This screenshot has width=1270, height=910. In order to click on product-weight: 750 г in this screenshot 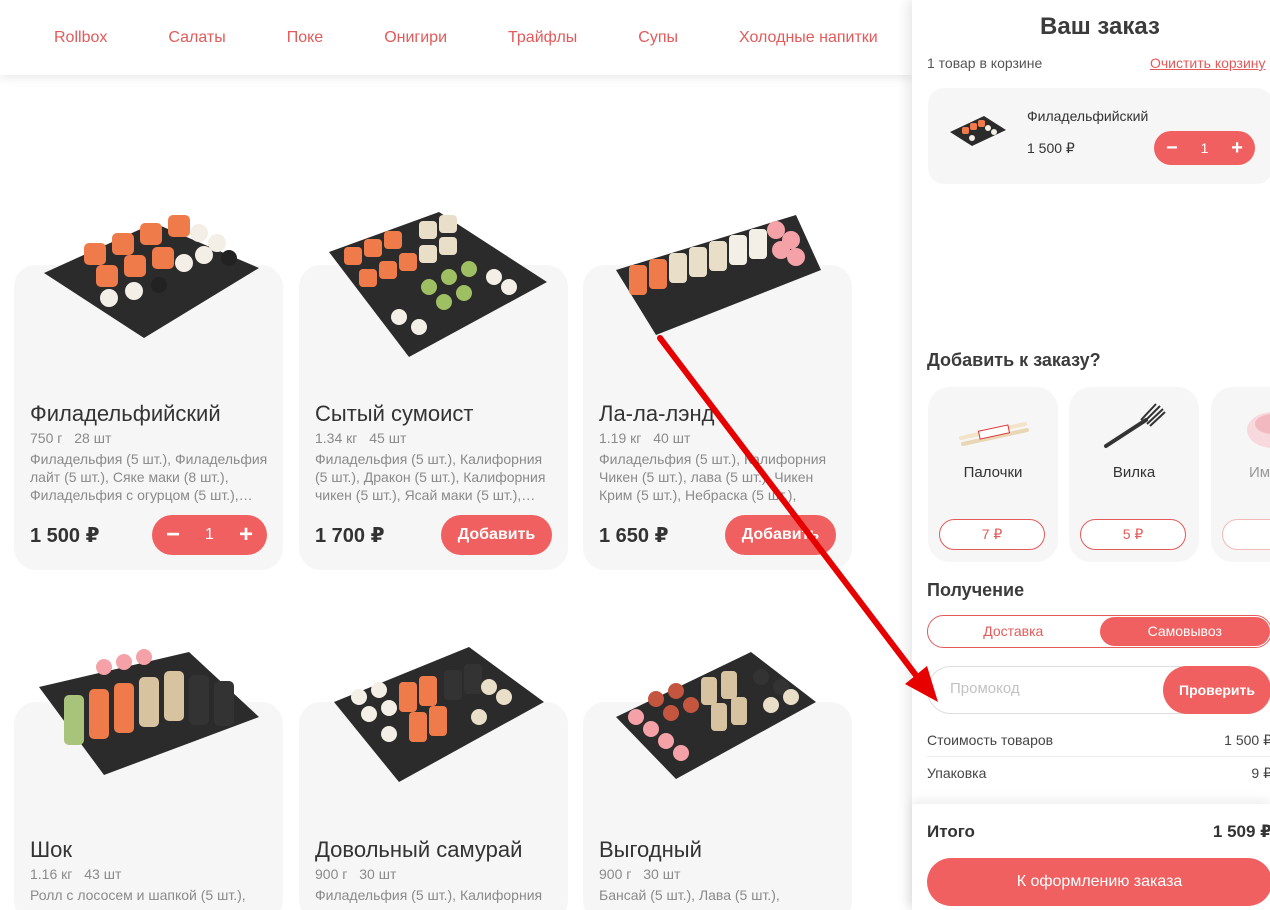, I will do `click(46, 438)`.